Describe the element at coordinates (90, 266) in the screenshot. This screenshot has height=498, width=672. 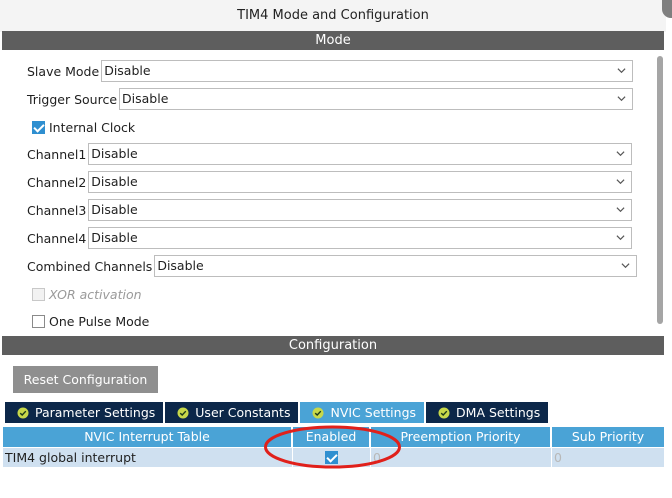
I see `combined-channels-label: Combined Channels` at that location.